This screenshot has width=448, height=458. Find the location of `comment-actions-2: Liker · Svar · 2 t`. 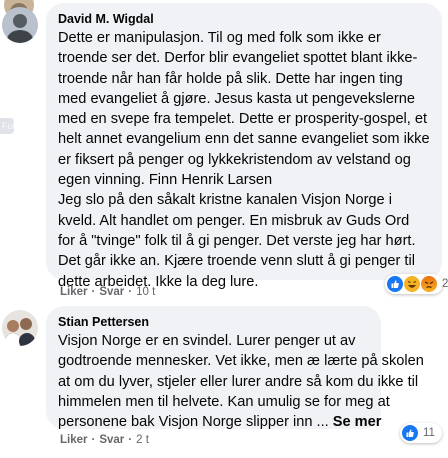

comment-actions-2: Liker · Svar · 2 t is located at coordinates (104, 440).